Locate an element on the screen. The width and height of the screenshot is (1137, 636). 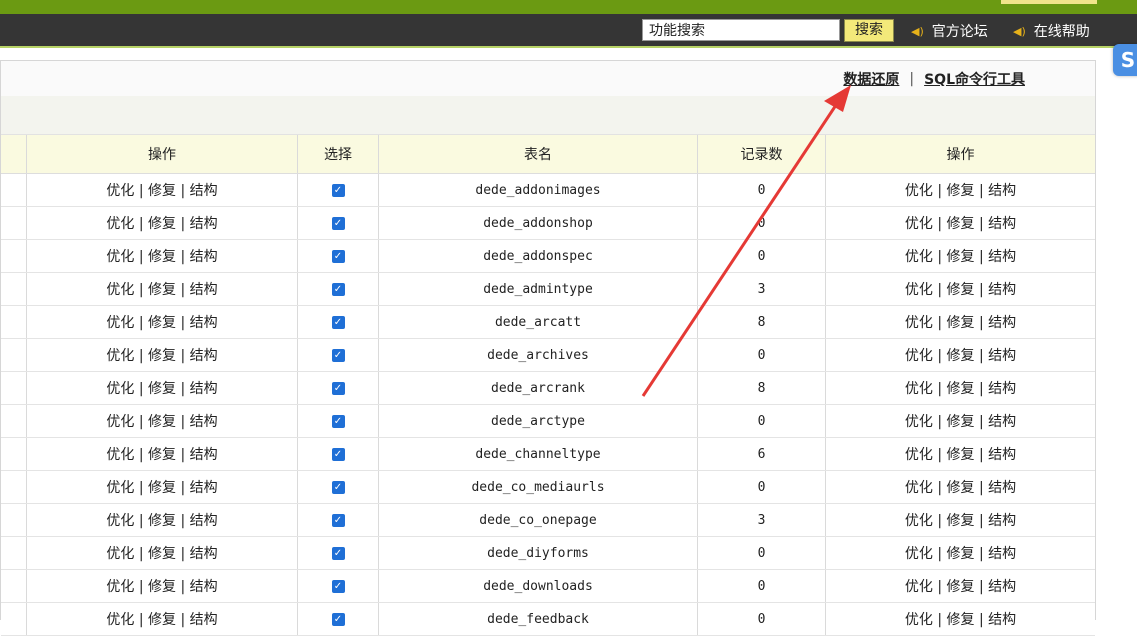
record-count: 3 is located at coordinates (761, 520).